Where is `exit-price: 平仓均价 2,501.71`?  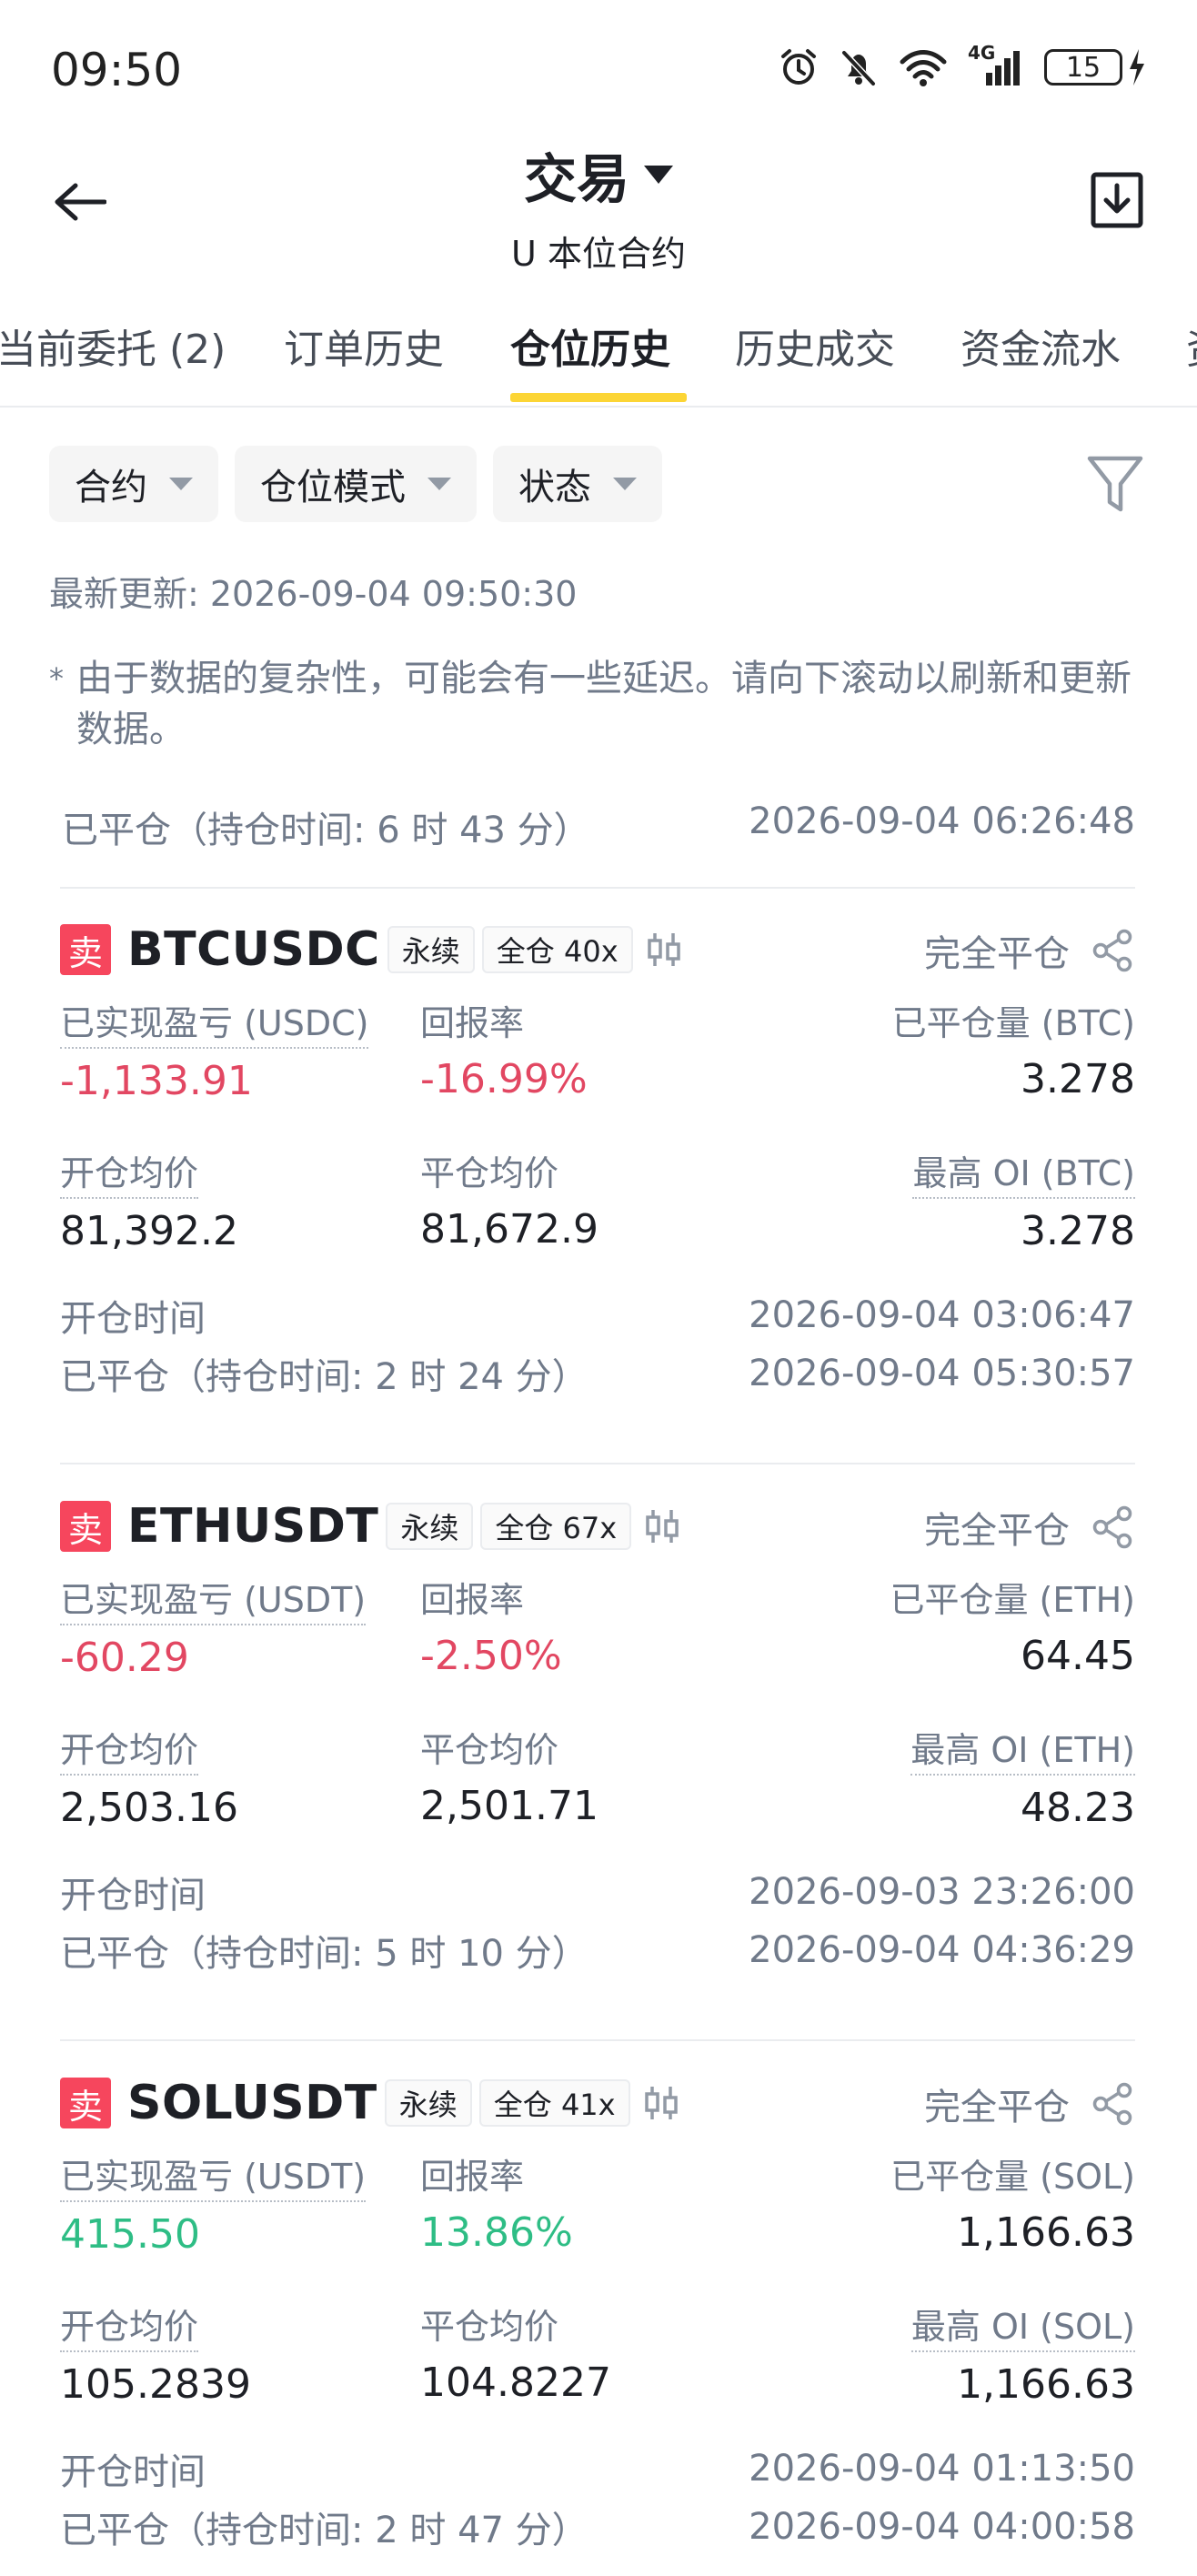 exit-price: 平仓均价 2,501.71 is located at coordinates (509, 1775).